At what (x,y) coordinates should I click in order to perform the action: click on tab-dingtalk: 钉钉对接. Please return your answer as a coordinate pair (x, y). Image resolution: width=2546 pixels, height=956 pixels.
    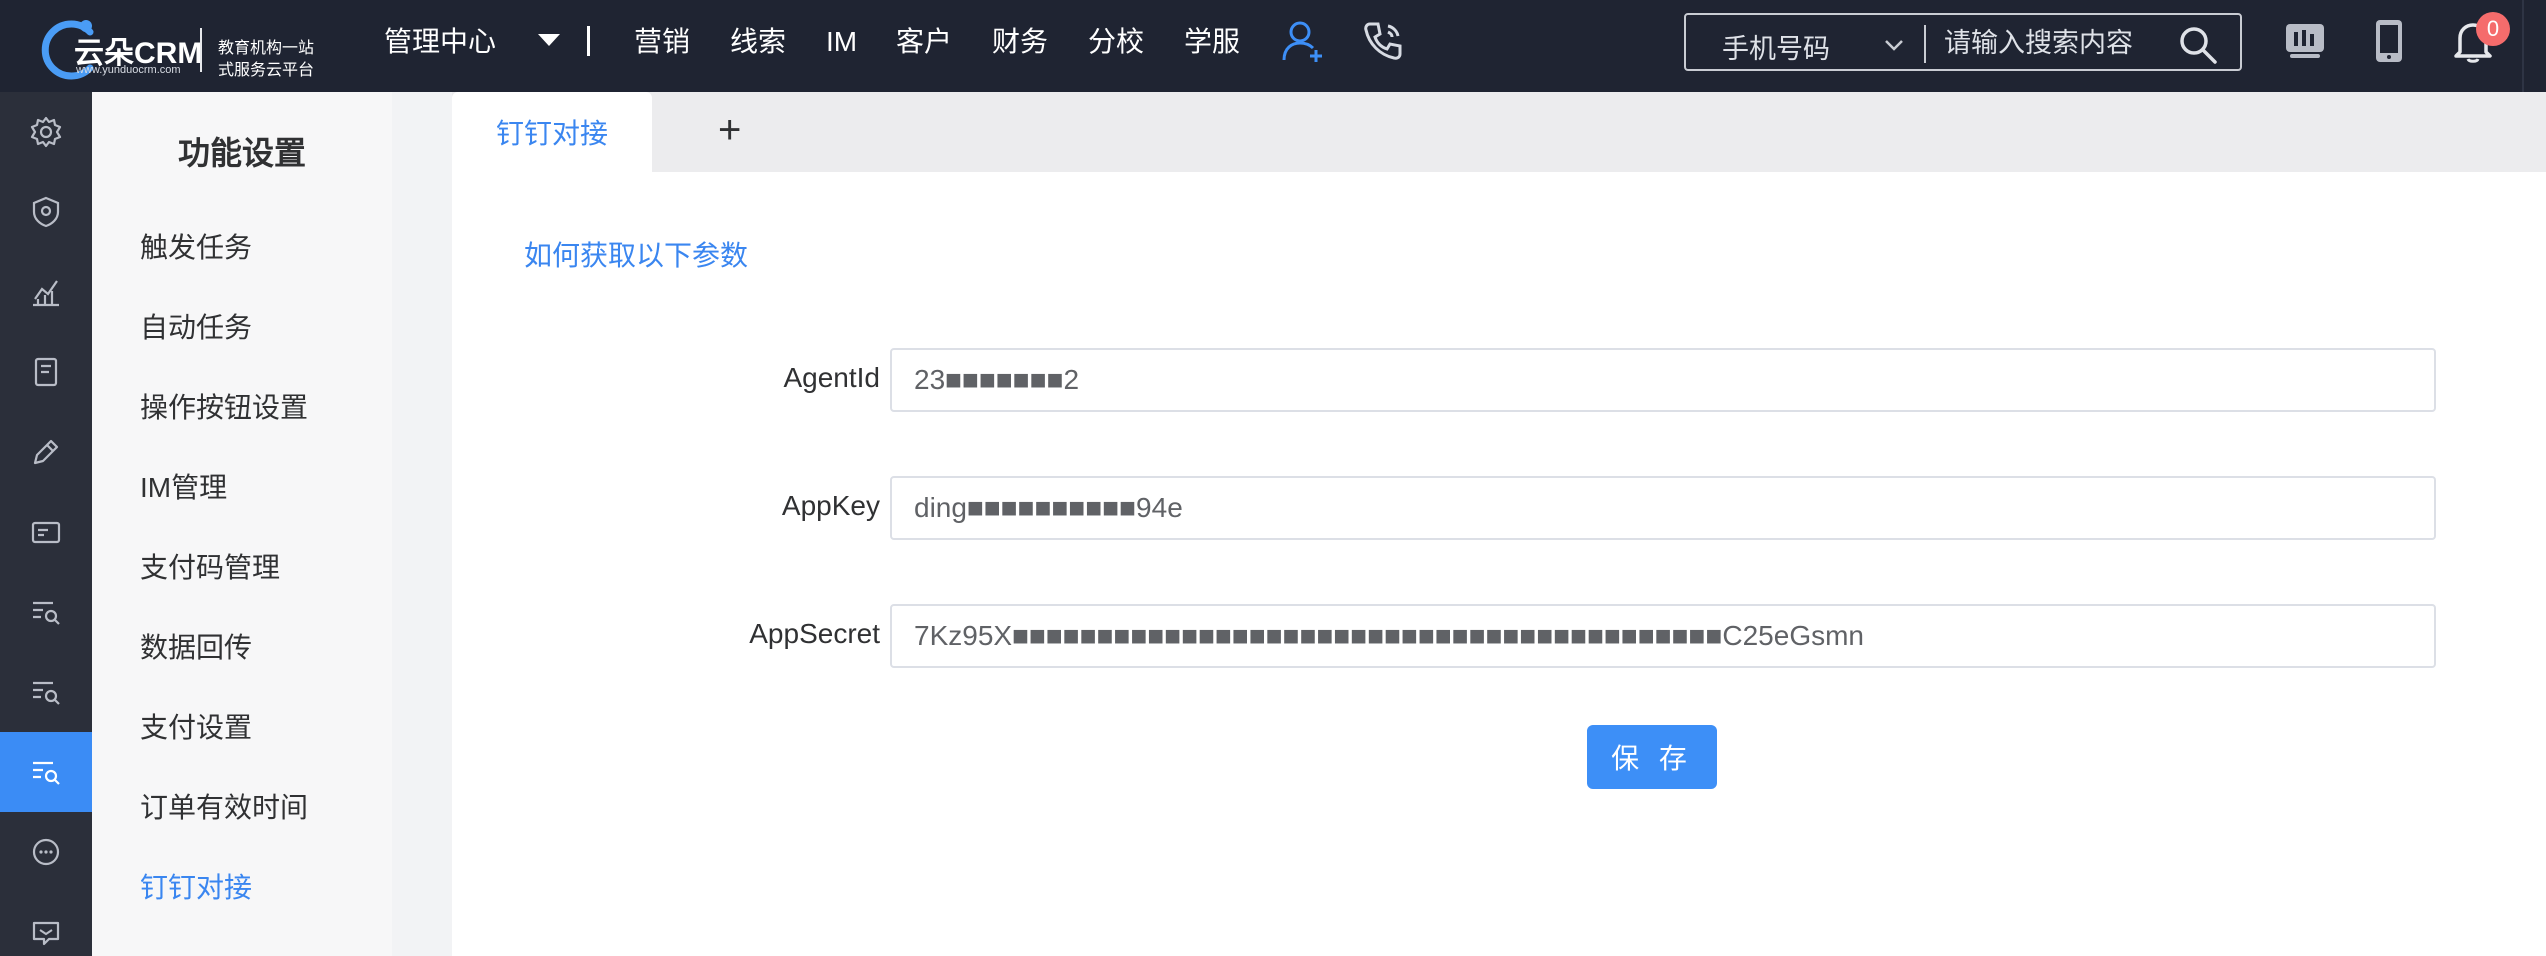
    Looking at the image, I should click on (552, 132).